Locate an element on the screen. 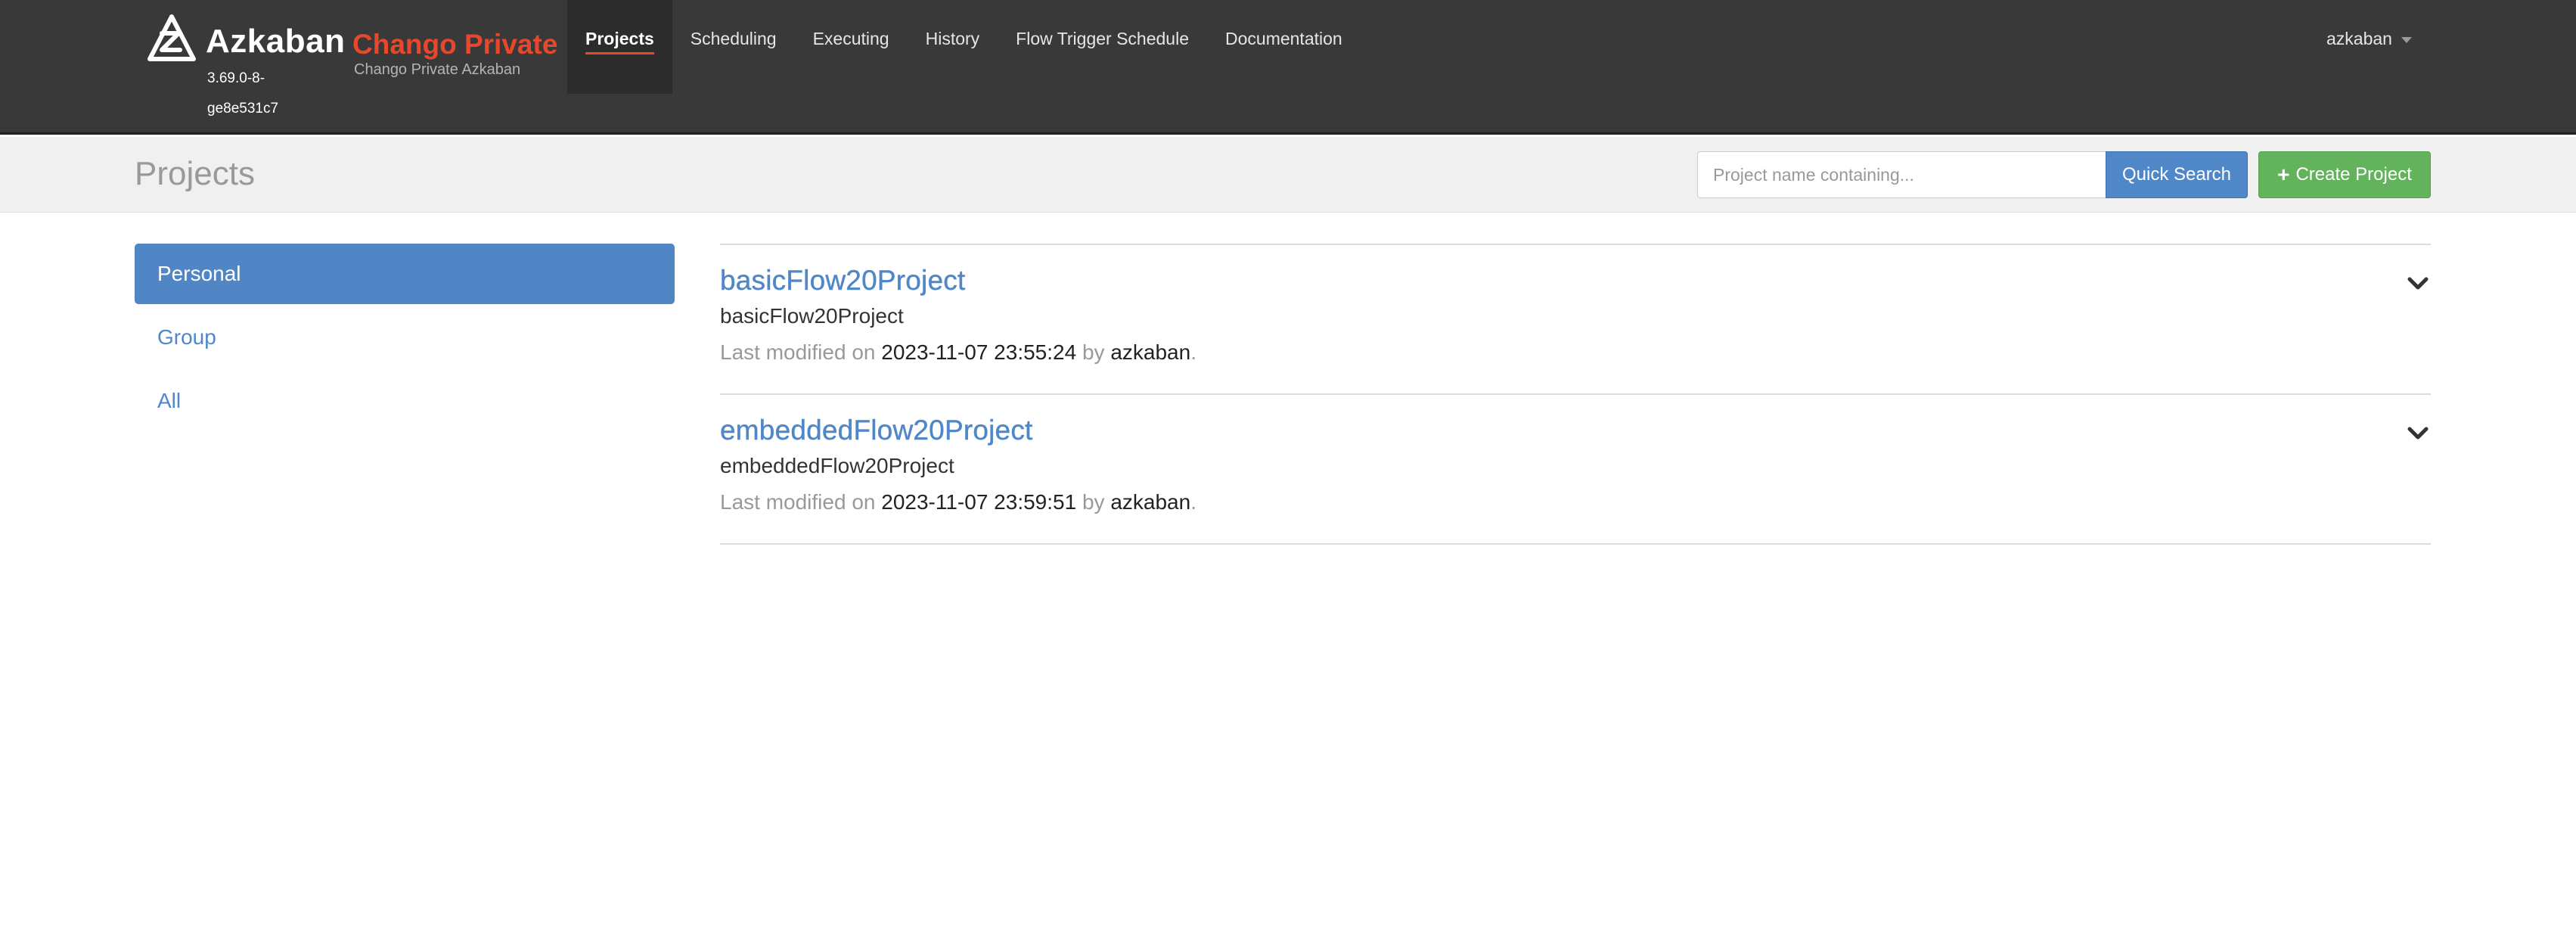  nav-item-history: History is located at coordinates (953, 47).